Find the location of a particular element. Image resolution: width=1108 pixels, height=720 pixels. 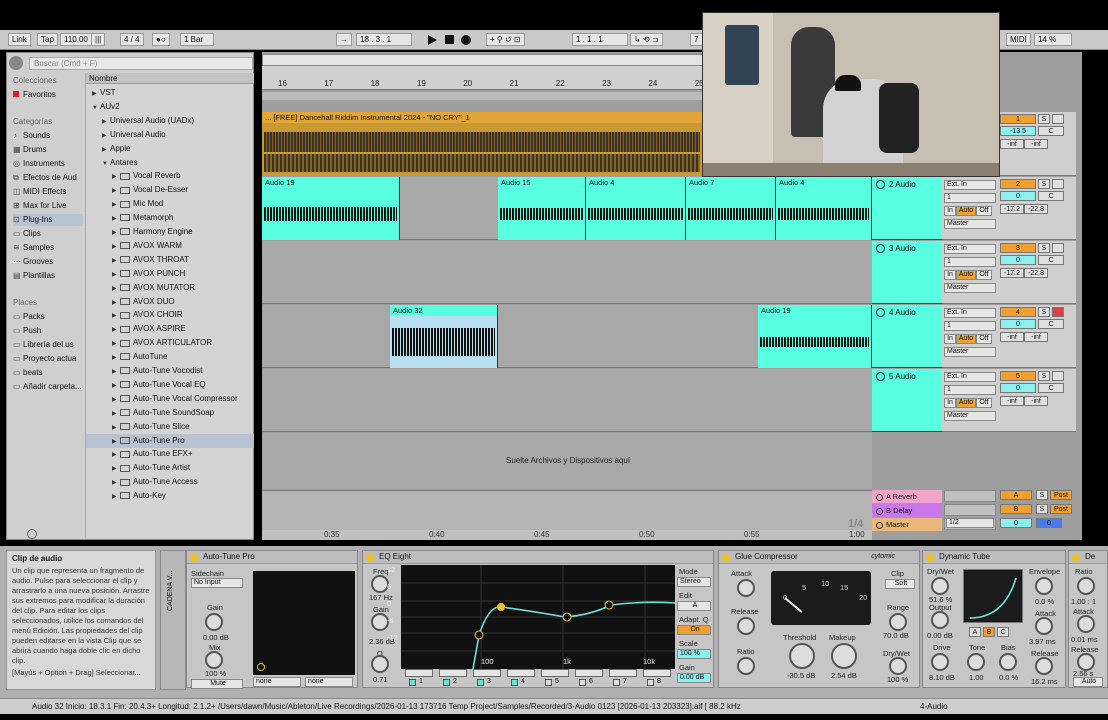

place-item: ▭ Librería del us is located at coordinates (49, 345).